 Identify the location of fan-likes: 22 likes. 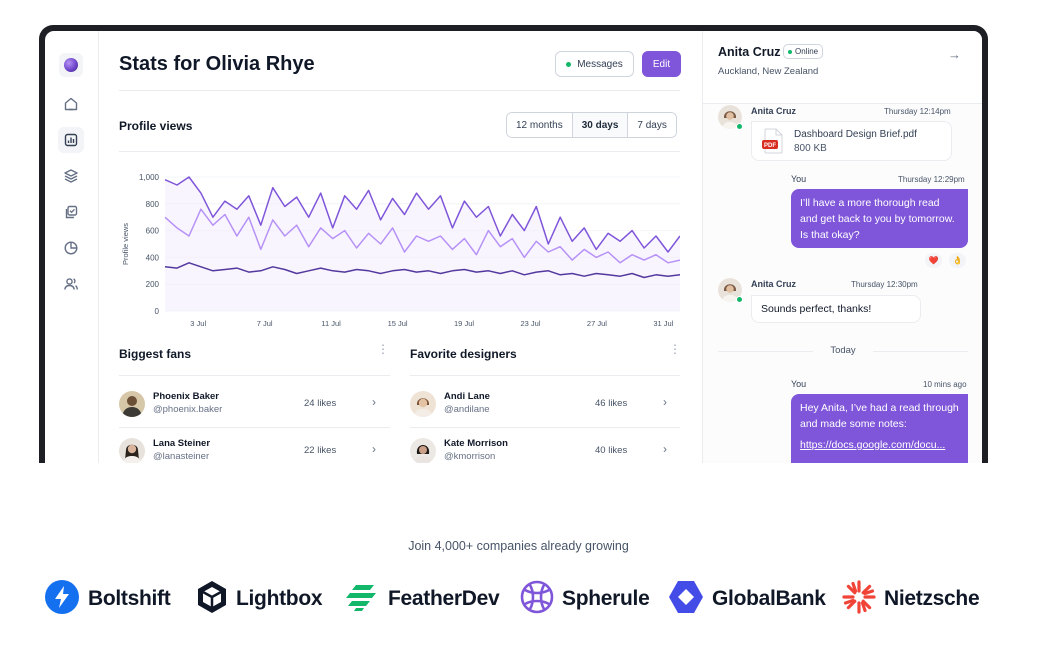
(320, 450).